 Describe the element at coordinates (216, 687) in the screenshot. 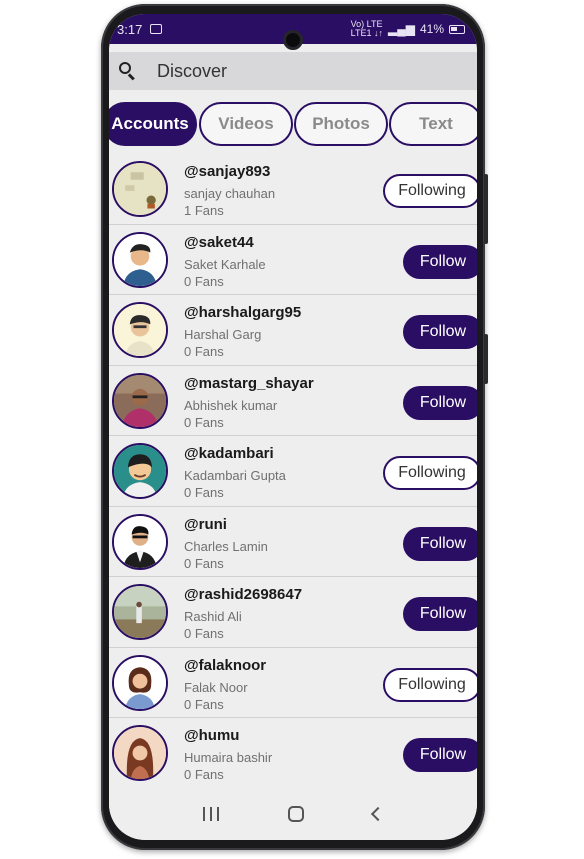

I see `account-name: Falak Noor` at that location.